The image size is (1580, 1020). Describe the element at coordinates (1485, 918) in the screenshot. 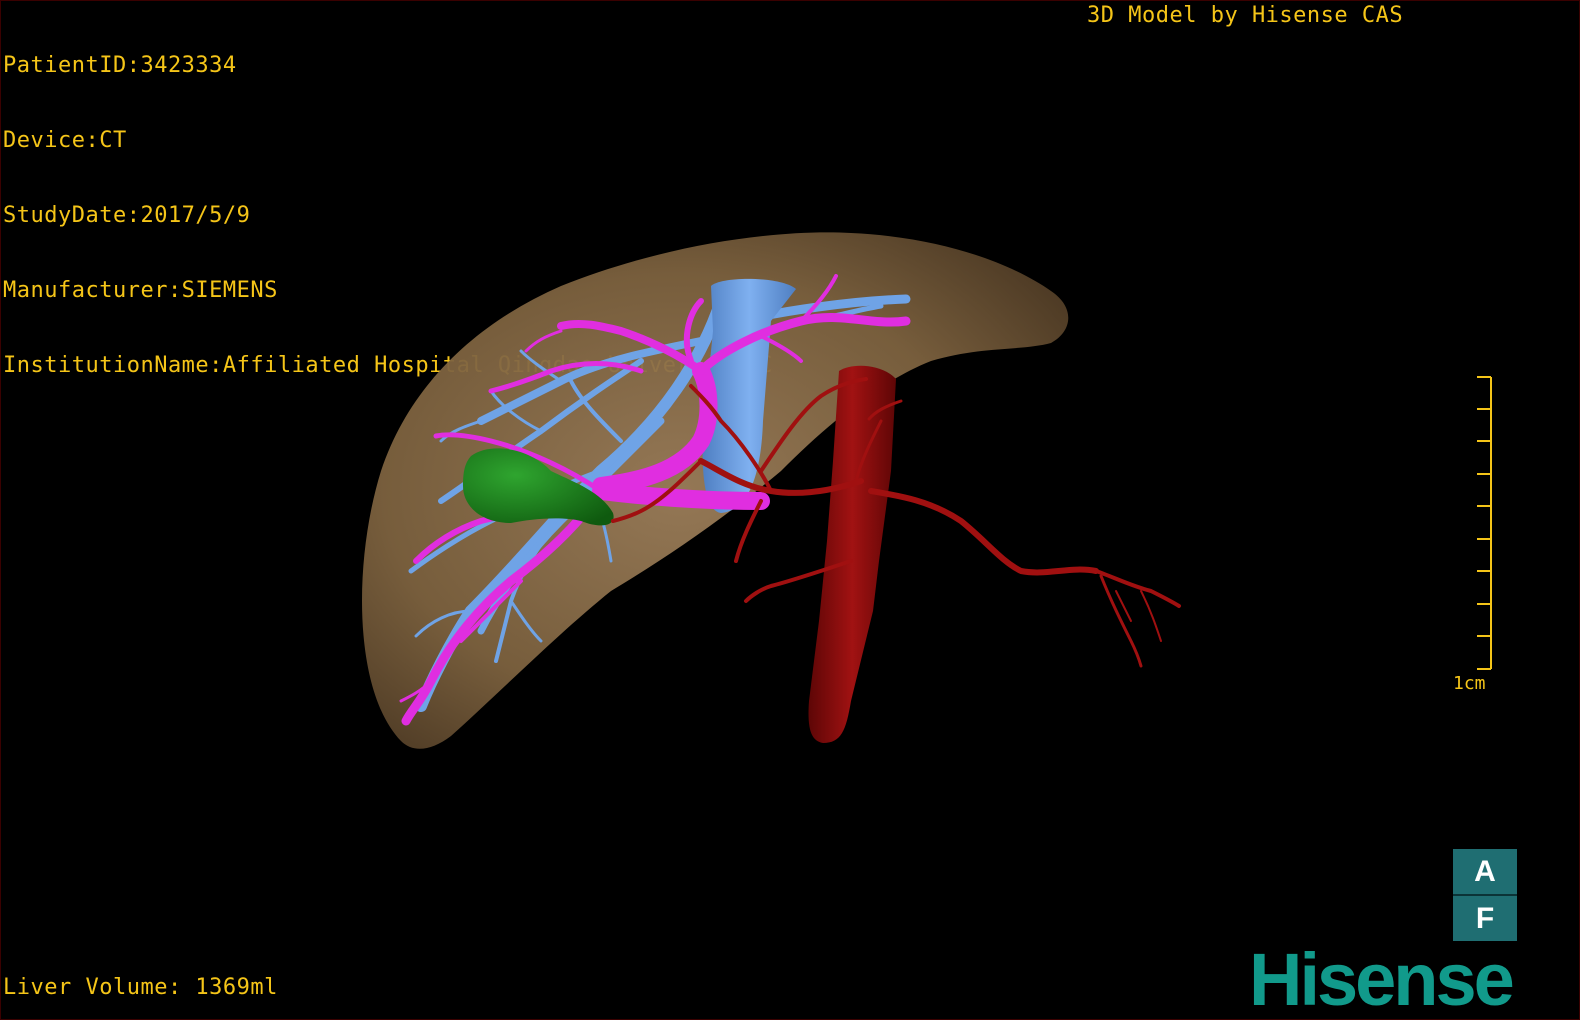

I see `orientation-foot: F` at that location.